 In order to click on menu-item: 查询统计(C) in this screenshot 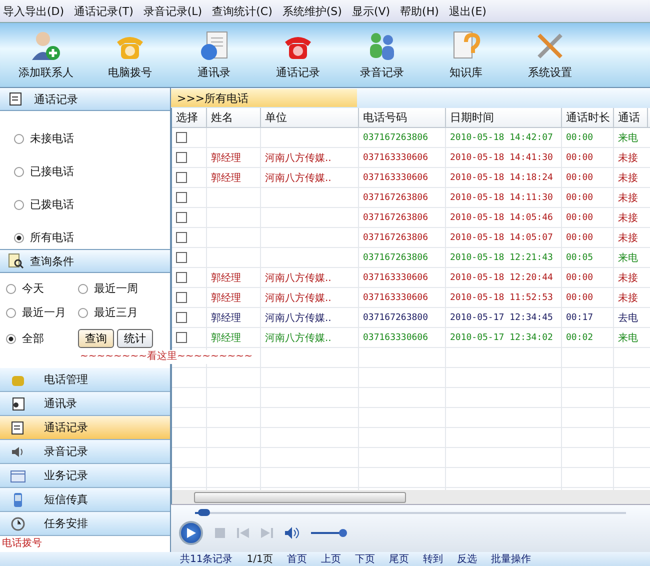, I will do `click(242, 11)`.